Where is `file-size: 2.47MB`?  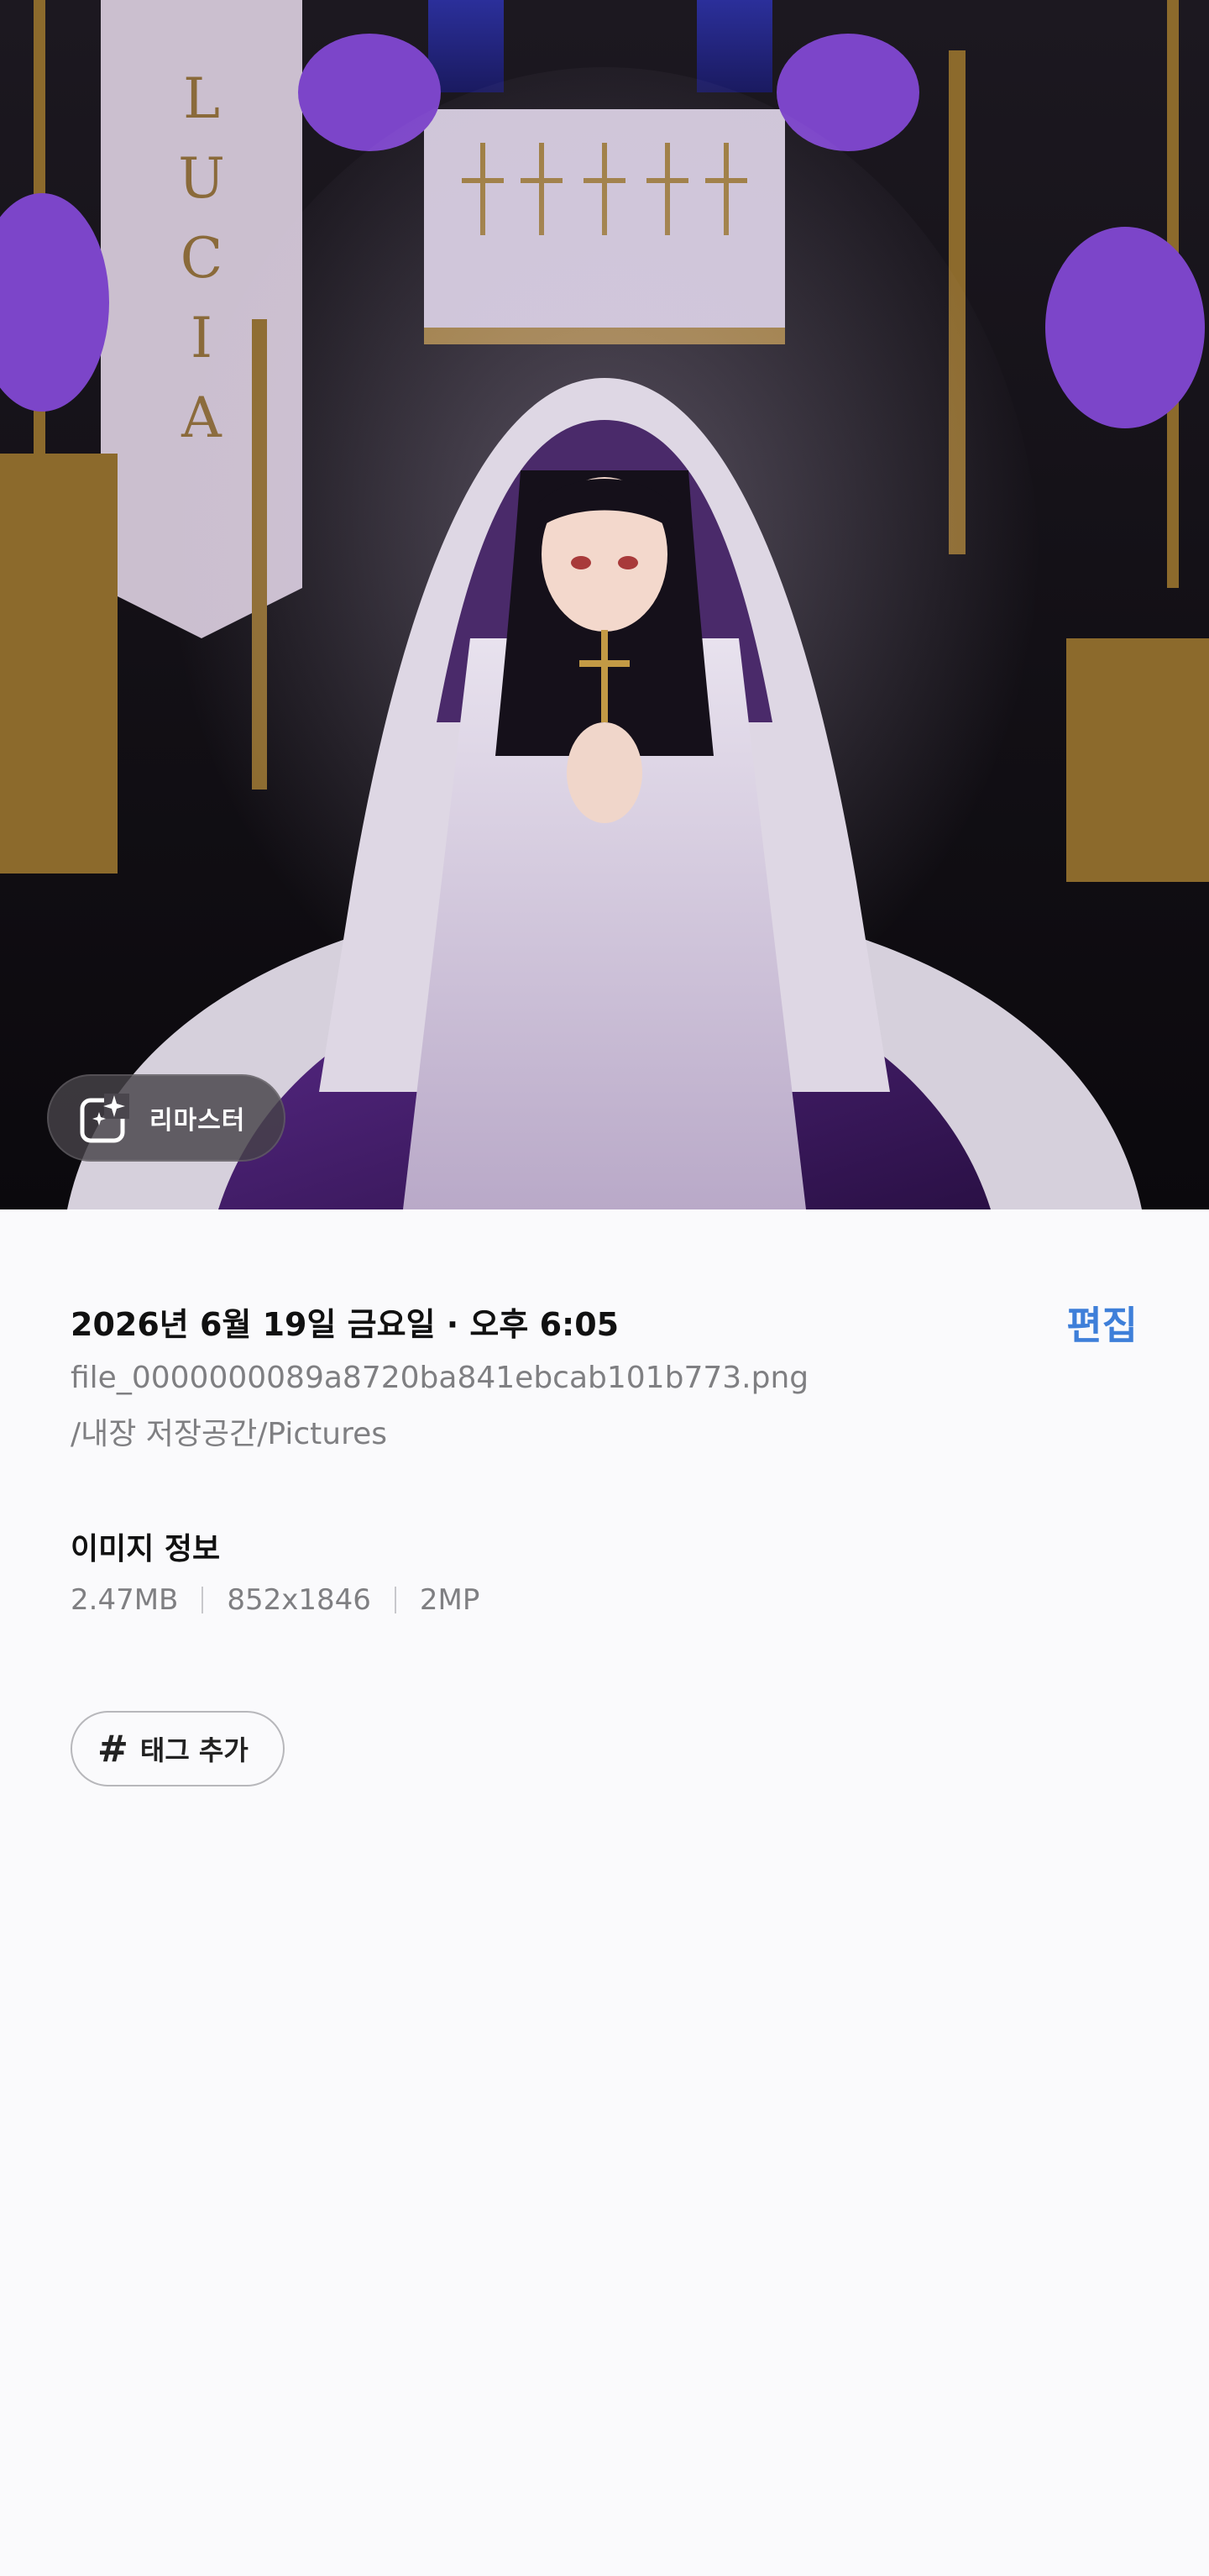 file-size: 2.47MB is located at coordinates (125, 1600).